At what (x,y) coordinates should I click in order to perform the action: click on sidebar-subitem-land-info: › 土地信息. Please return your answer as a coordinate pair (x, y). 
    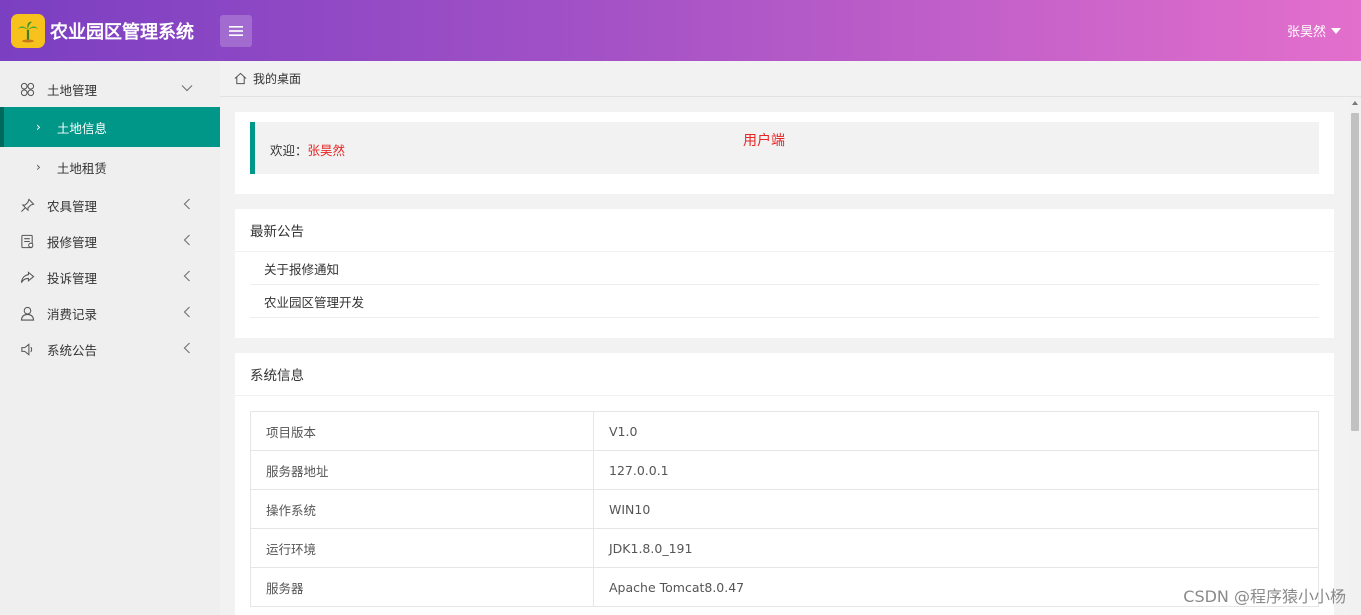
    Looking at the image, I should click on (110, 127).